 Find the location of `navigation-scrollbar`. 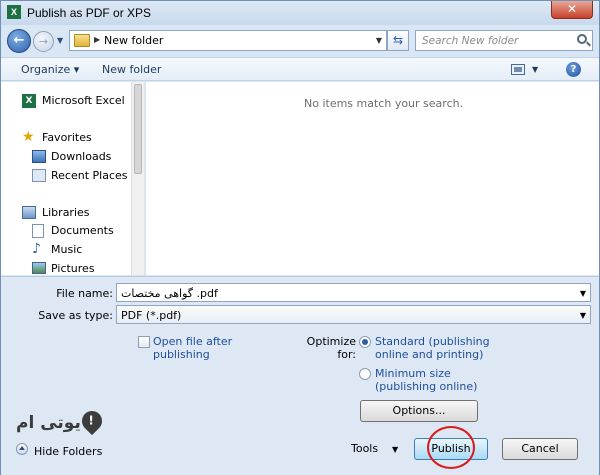

navigation-scrollbar is located at coordinates (137, 178).